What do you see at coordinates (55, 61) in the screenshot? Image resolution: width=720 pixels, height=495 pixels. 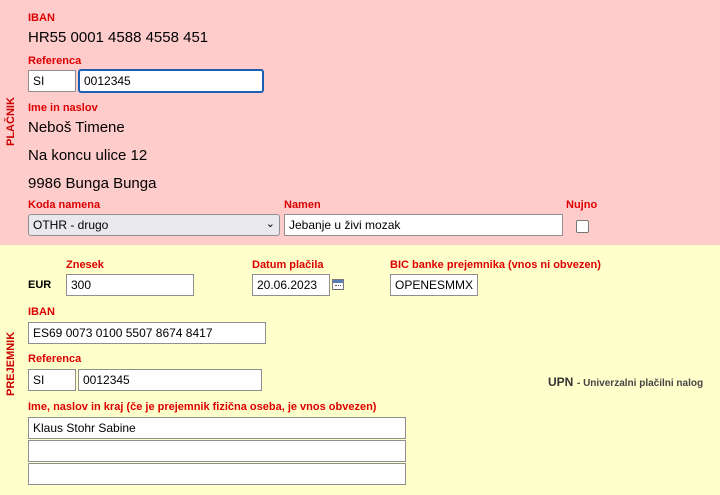 I see `payer-reference-label: Referenca` at bounding box center [55, 61].